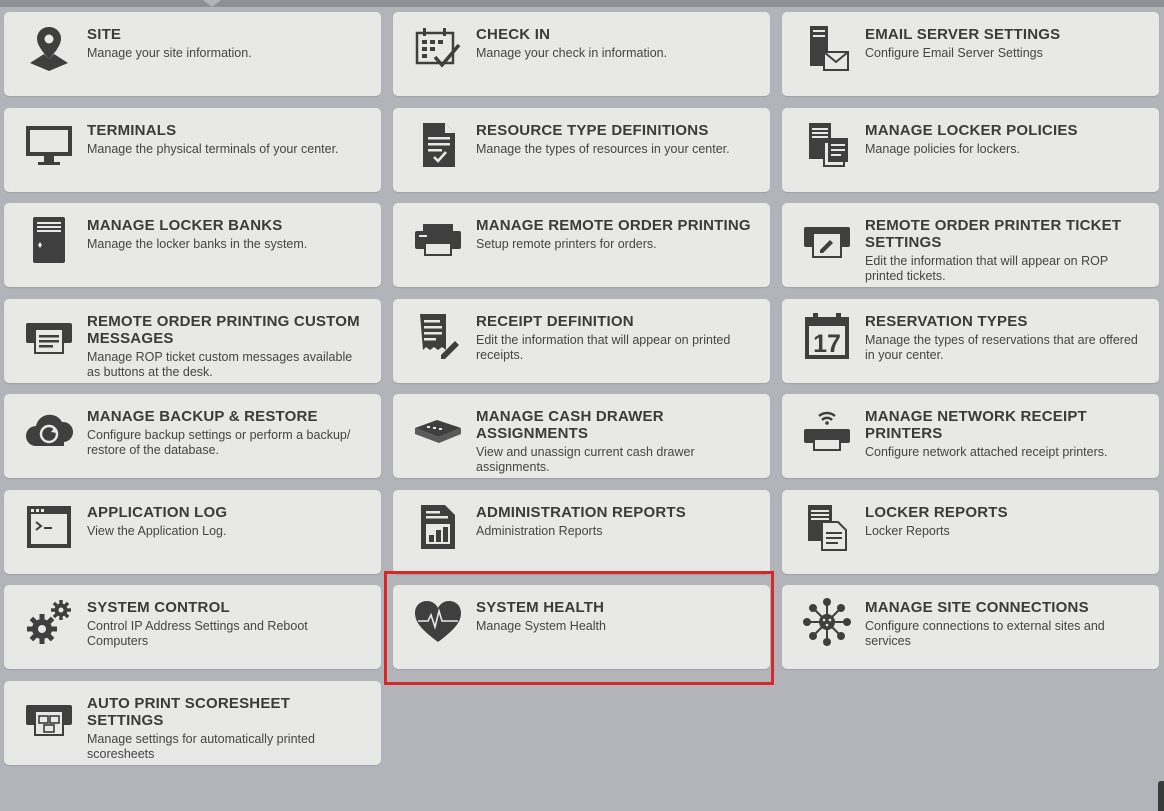 This screenshot has height=811, width=1164. Describe the element at coordinates (158, 607) in the screenshot. I see `tile-title: SYSTEM CONTROL` at that location.